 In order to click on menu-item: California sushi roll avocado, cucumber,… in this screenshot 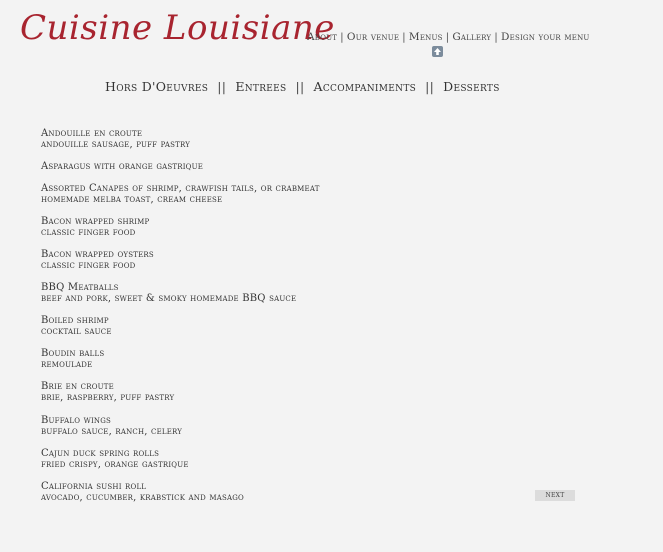, I will do `click(142, 492)`.